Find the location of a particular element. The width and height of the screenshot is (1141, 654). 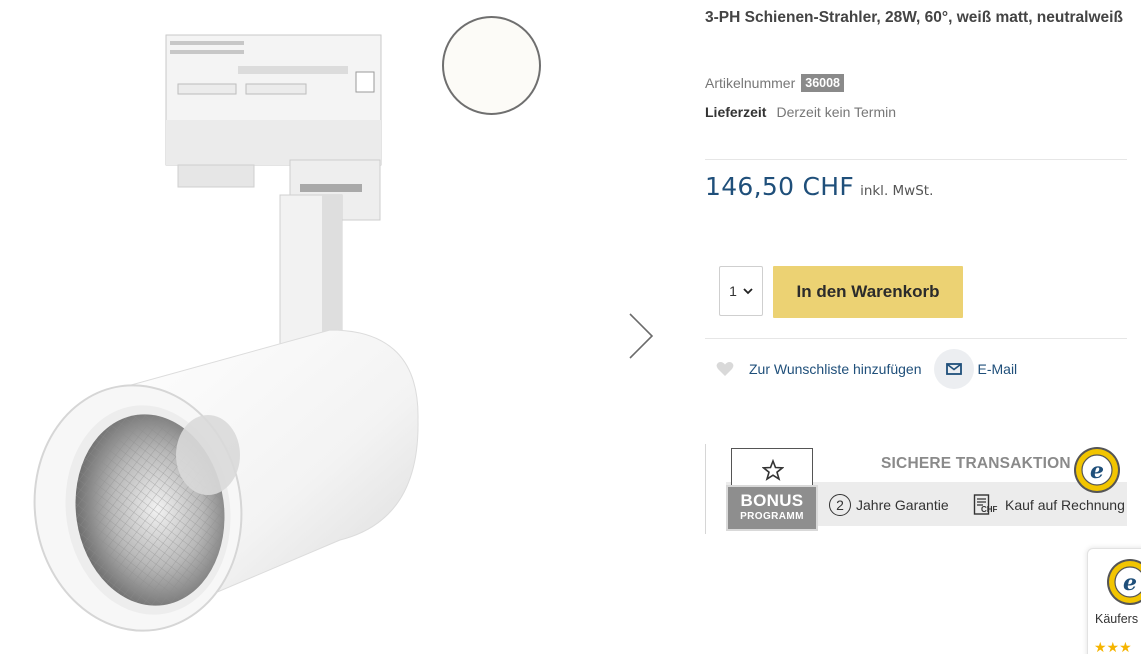

vat-note: inkl. MwSt. is located at coordinates (897, 191).